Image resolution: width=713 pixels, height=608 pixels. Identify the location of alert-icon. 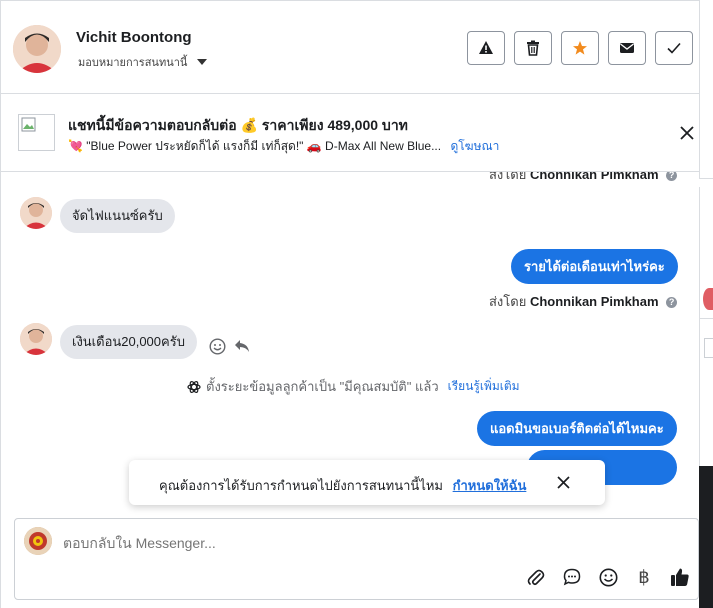
(486, 47).